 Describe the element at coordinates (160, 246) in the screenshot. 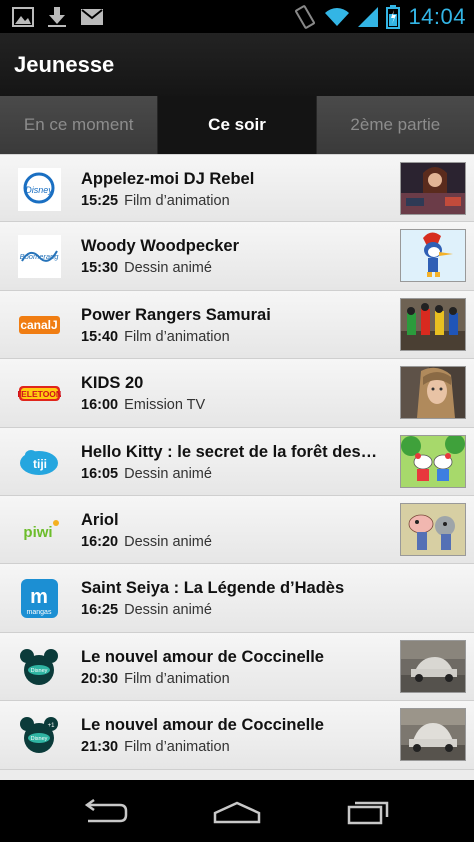

I see `program-title: Woody Woodpecker` at that location.